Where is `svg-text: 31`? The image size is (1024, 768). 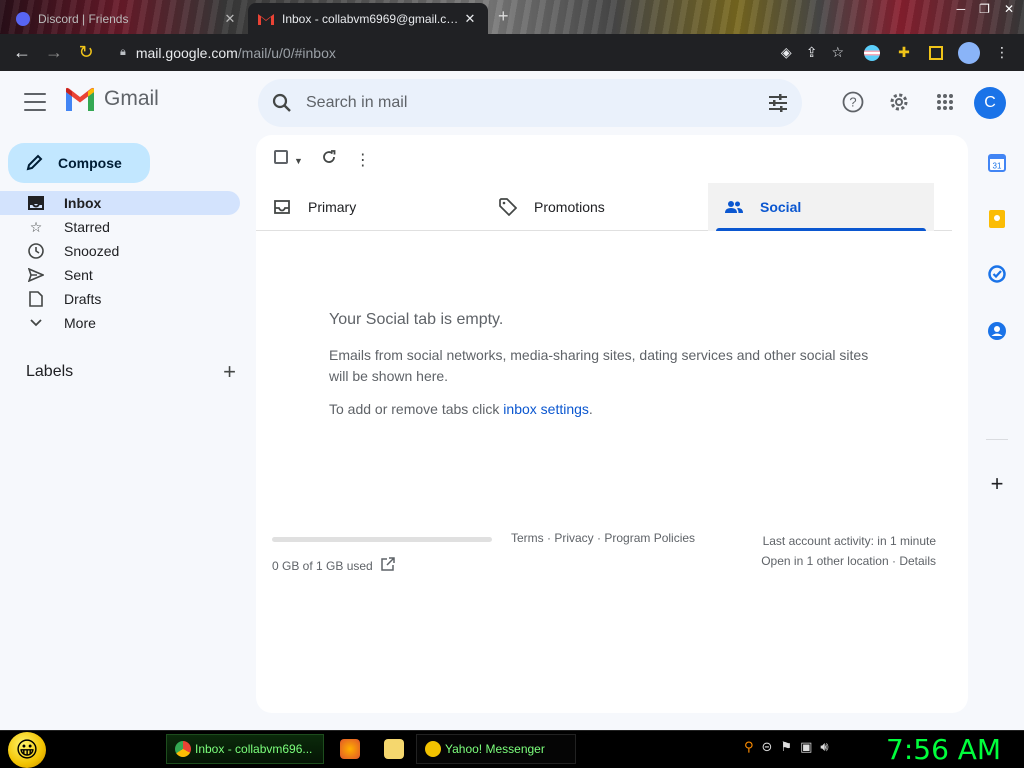 svg-text: 31 is located at coordinates (997, 166).